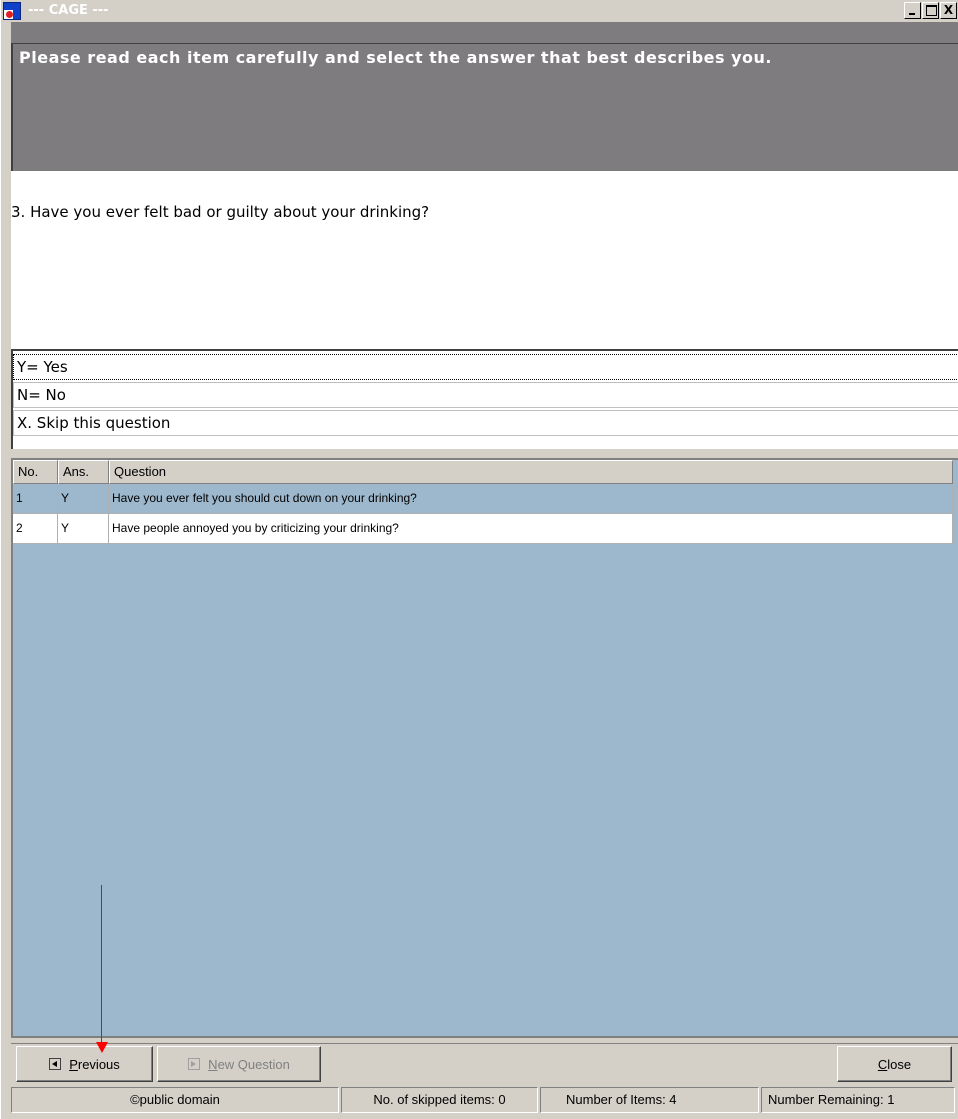  Describe the element at coordinates (249, 1064) in the screenshot. I see `new-question-label: New Question` at that location.